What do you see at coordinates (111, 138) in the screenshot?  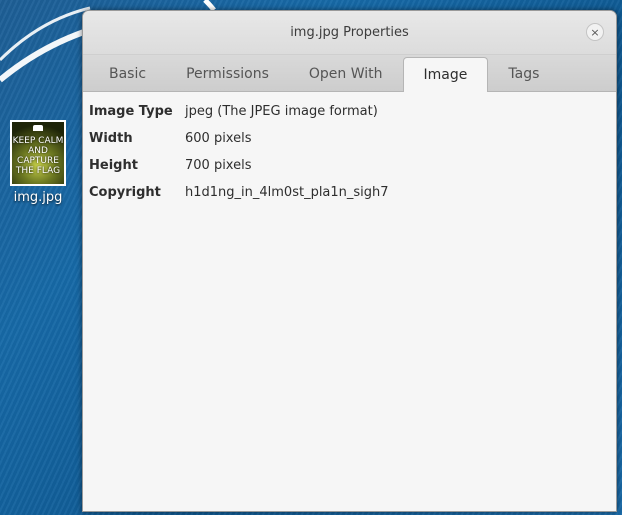 I see `property-key: Width` at bounding box center [111, 138].